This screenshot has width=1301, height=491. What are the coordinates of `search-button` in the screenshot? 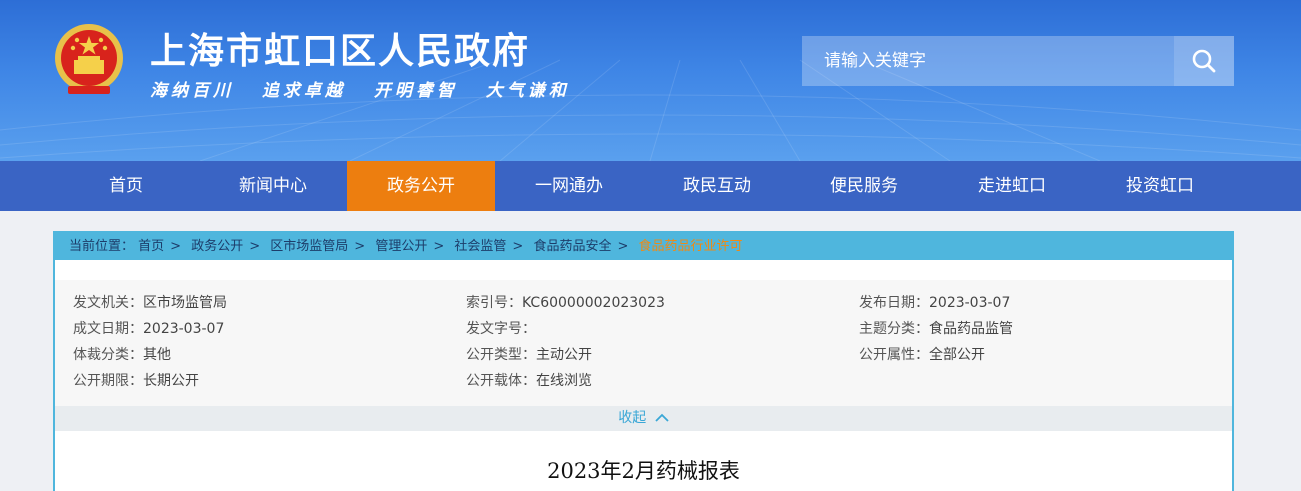 It's located at (1204, 61).